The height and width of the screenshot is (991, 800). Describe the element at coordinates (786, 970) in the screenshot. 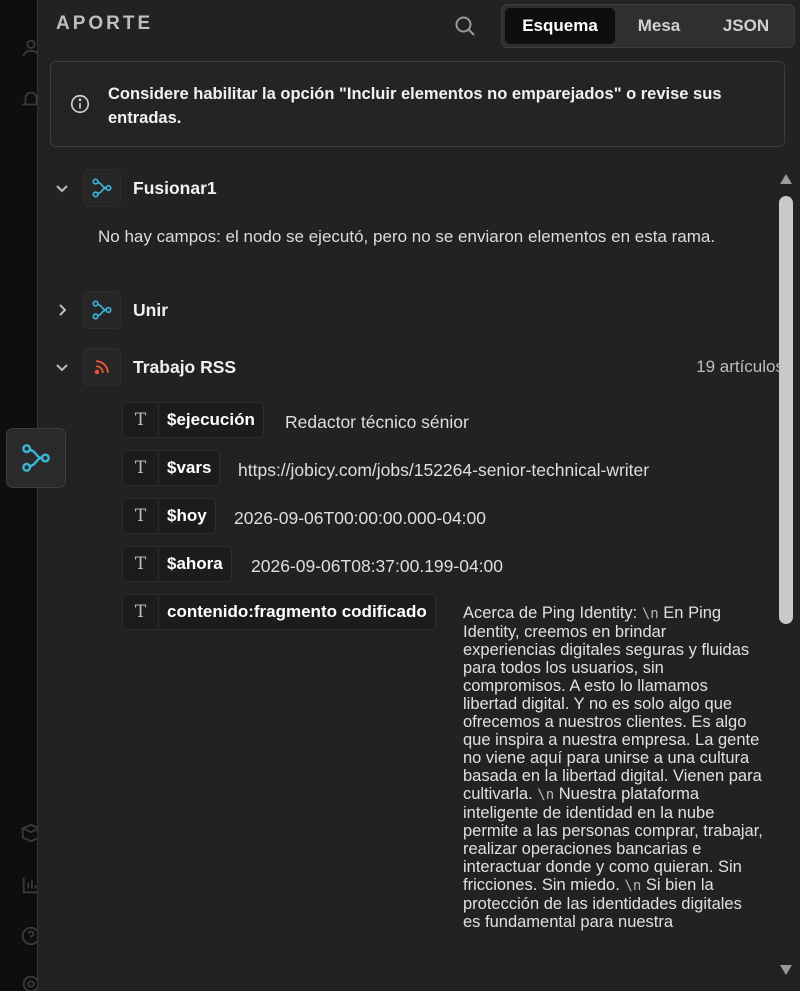

I see `scroll-down-arrow-icon` at that location.